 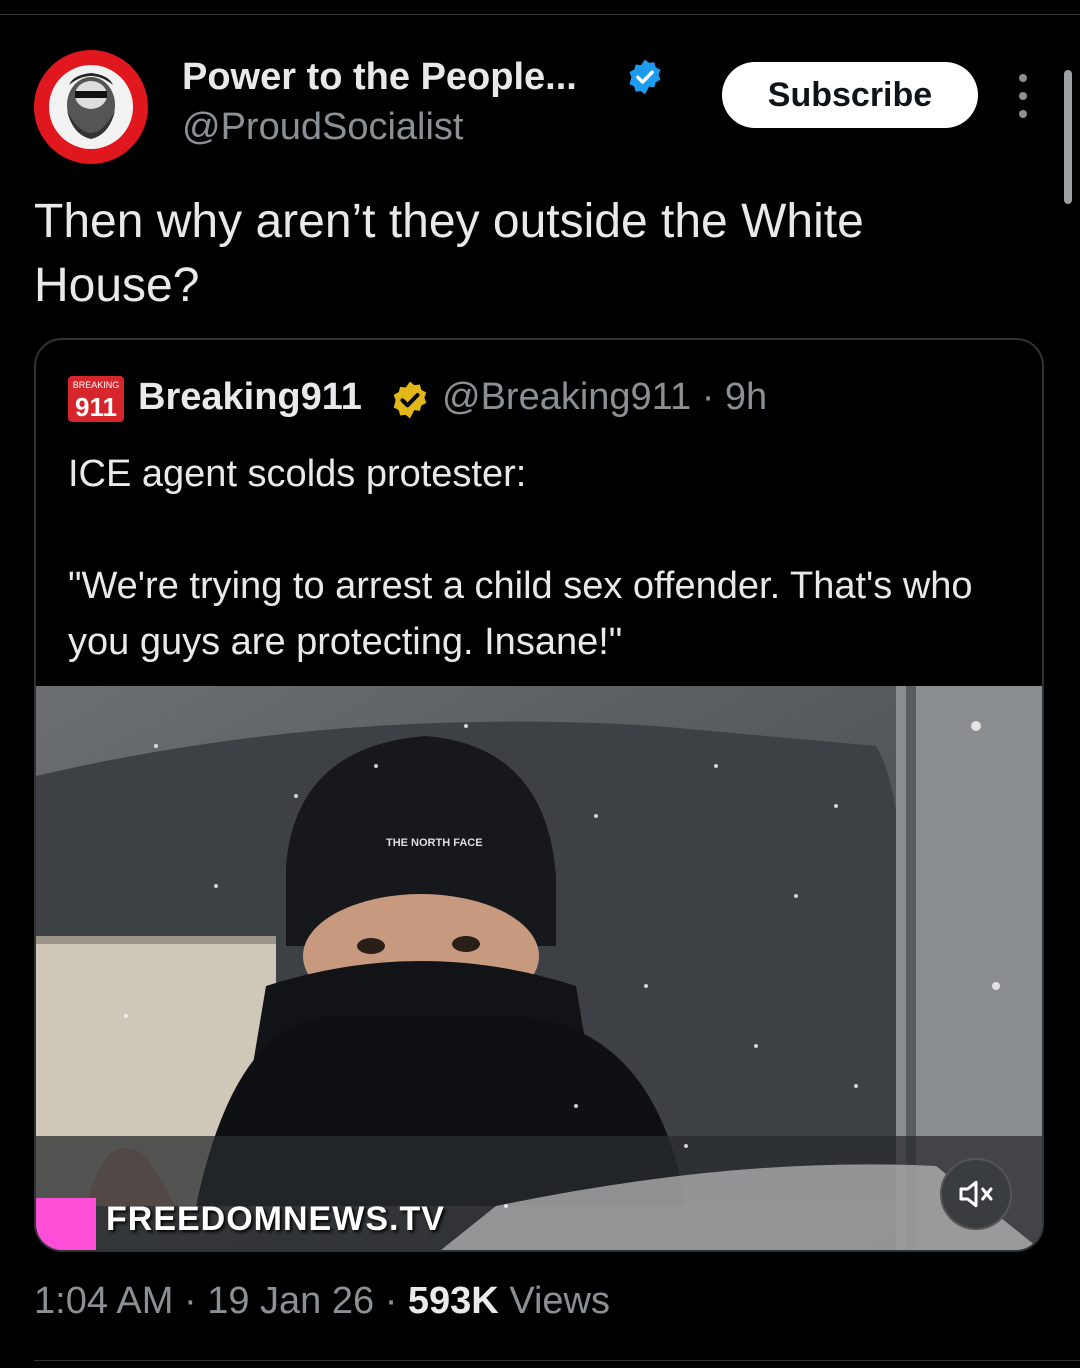 I want to click on mute-toggle-button, so click(x=976, y=1194).